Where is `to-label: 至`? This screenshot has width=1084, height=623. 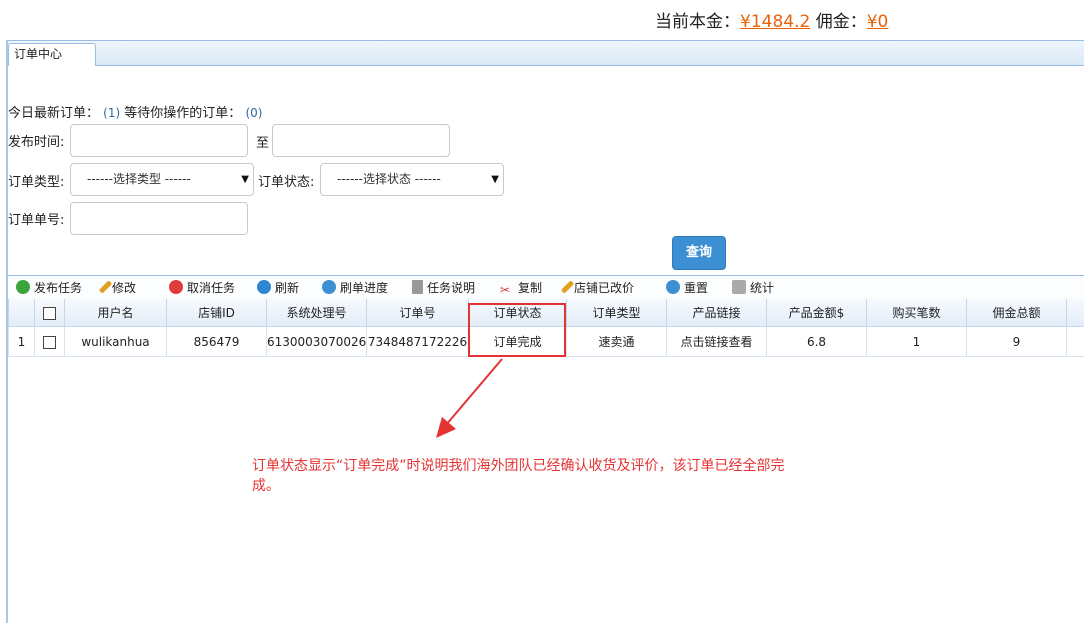 to-label: 至 is located at coordinates (263, 143).